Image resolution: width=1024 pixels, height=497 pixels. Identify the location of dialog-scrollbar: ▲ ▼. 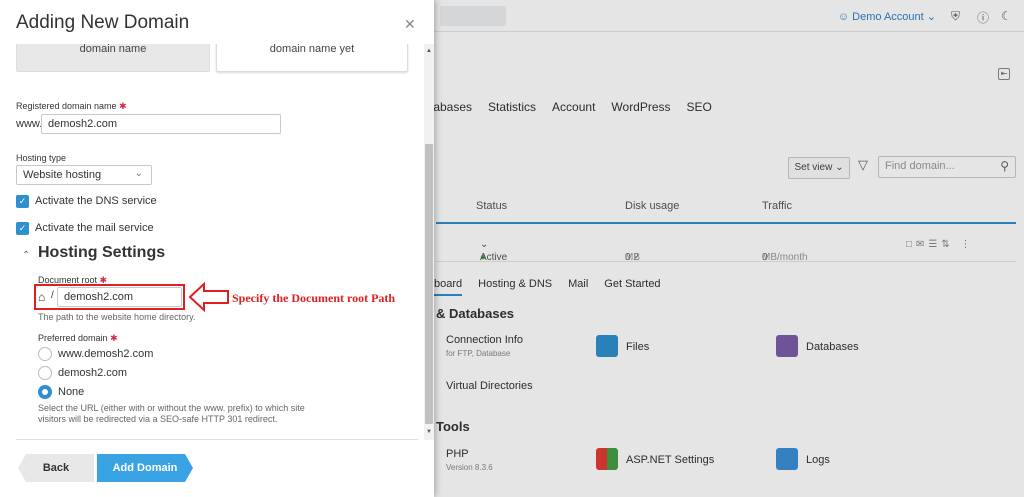
(429, 242).